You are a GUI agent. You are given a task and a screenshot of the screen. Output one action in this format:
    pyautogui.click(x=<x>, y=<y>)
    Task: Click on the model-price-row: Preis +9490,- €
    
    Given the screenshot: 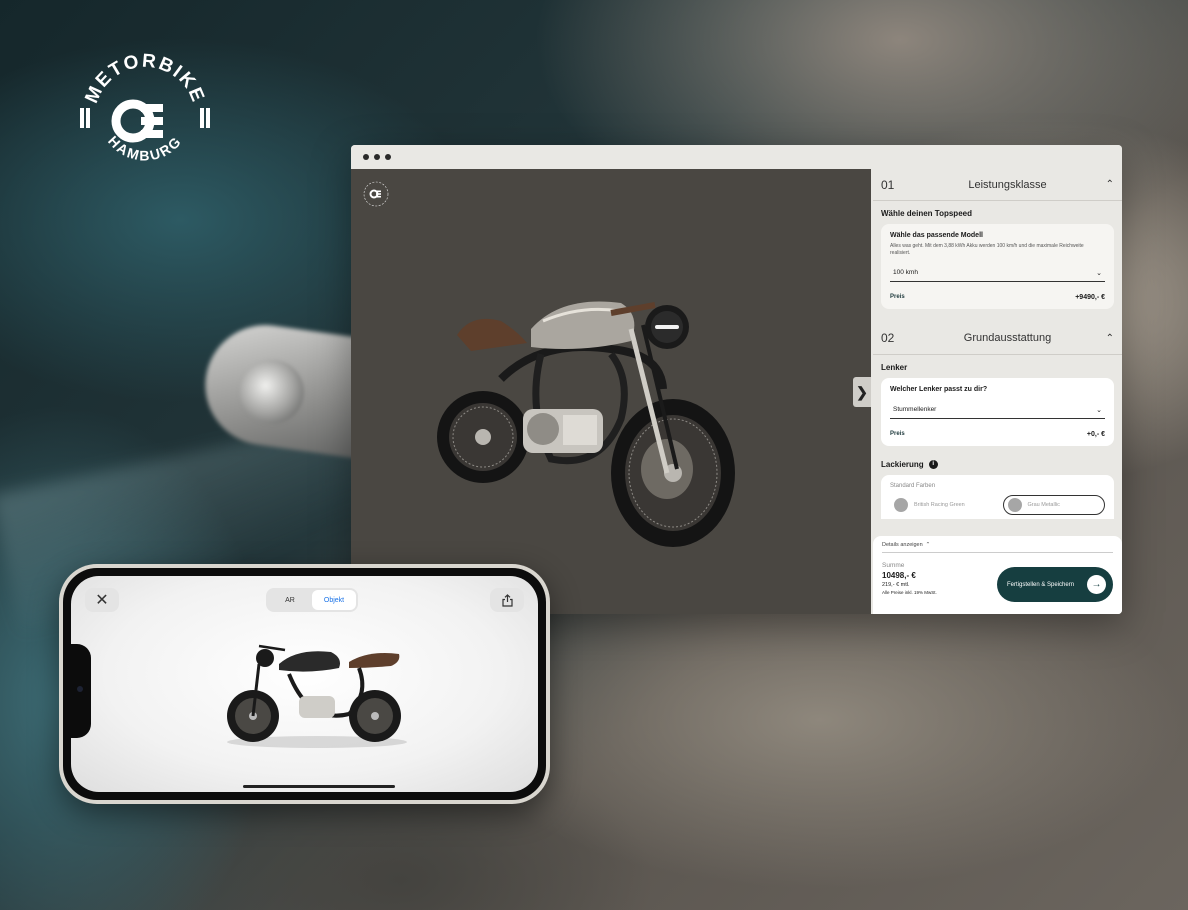 What is the action you would take?
    pyautogui.click(x=997, y=297)
    